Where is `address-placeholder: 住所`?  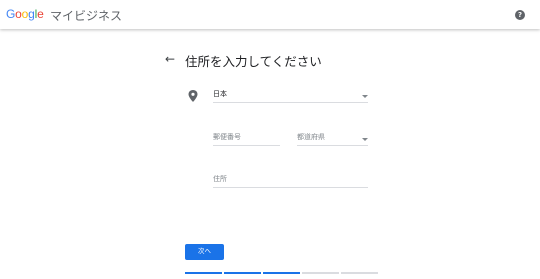
address-placeholder: 住所 is located at coordinates (220, 179).